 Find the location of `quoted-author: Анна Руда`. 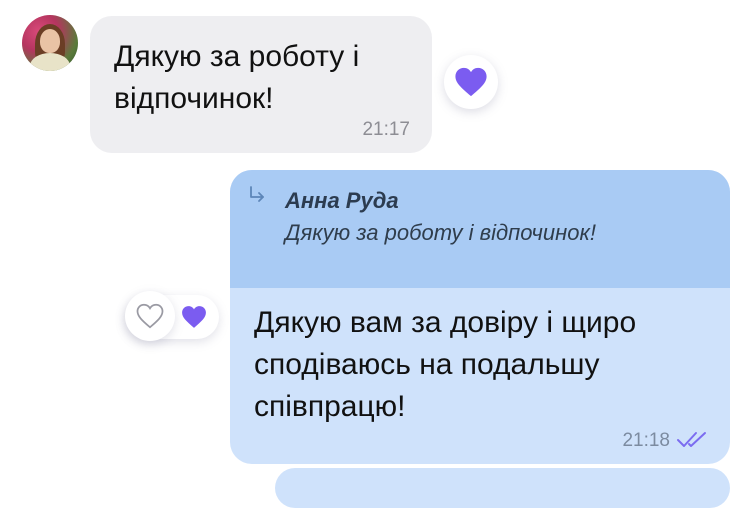

quoted-author: Анна Руда is located at coordinates (342, 200).